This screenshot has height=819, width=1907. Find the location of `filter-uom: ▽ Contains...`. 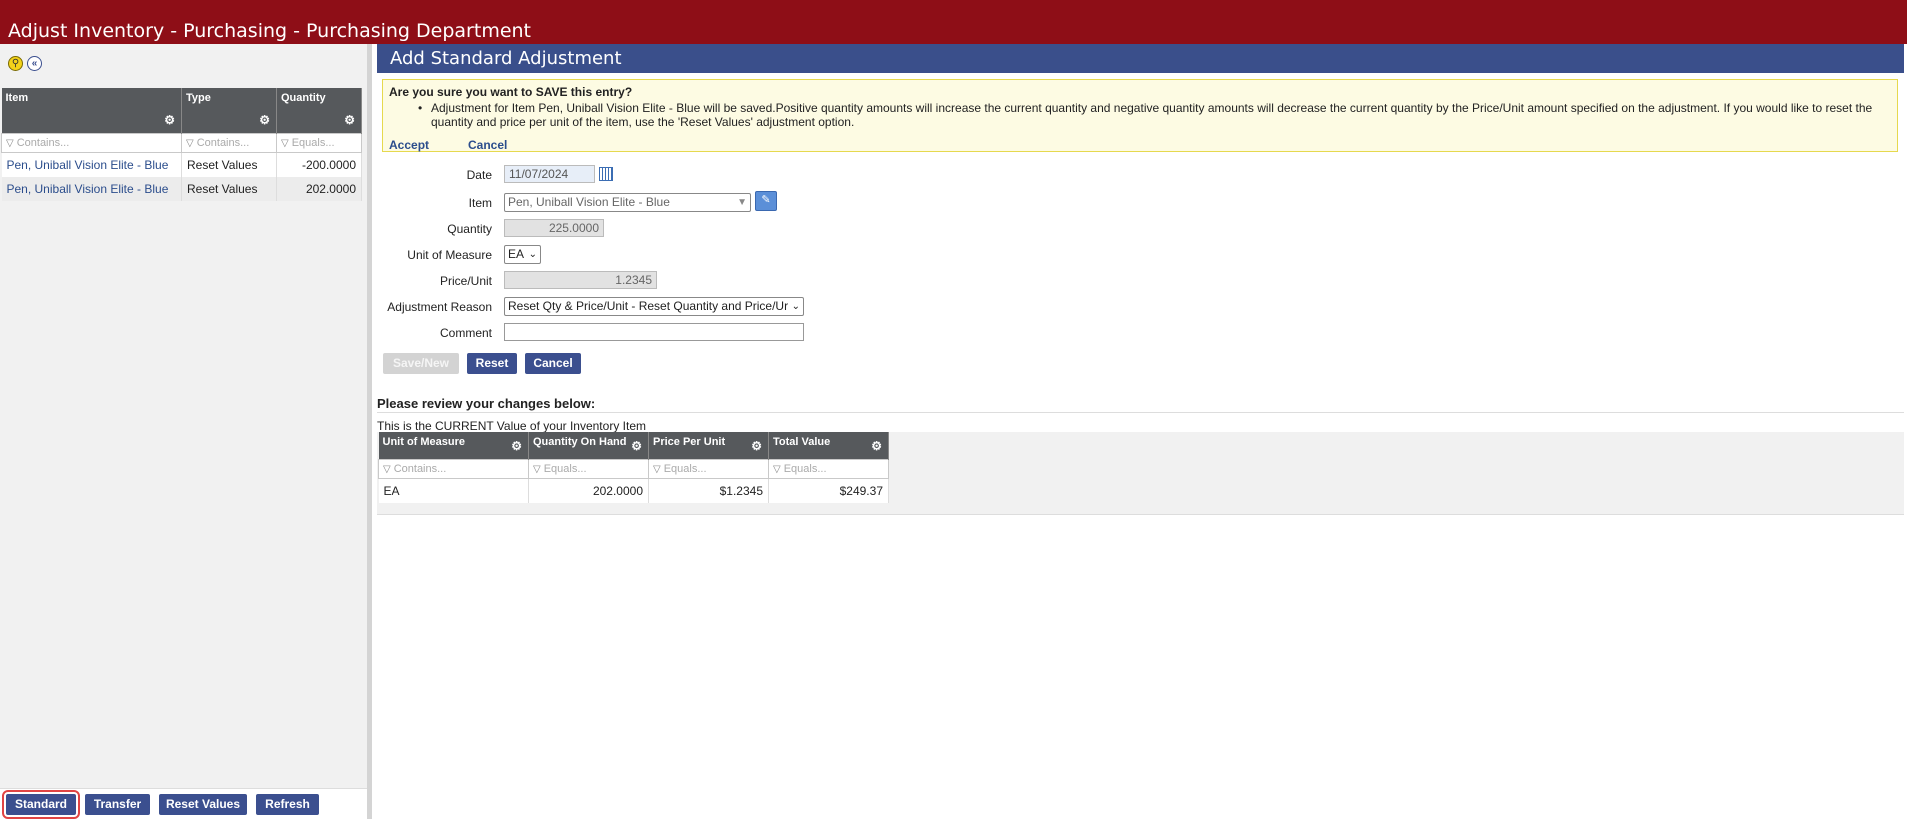

filter-uom: ▽ Contains... is located at coordinates (453, 468).